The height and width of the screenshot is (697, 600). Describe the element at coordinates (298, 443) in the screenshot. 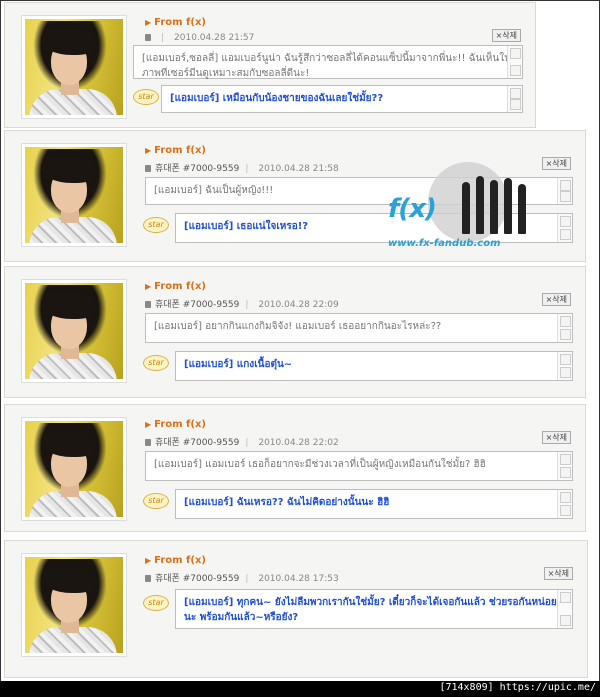

I see `post-date: 2010.04.28 22:02` at that location.